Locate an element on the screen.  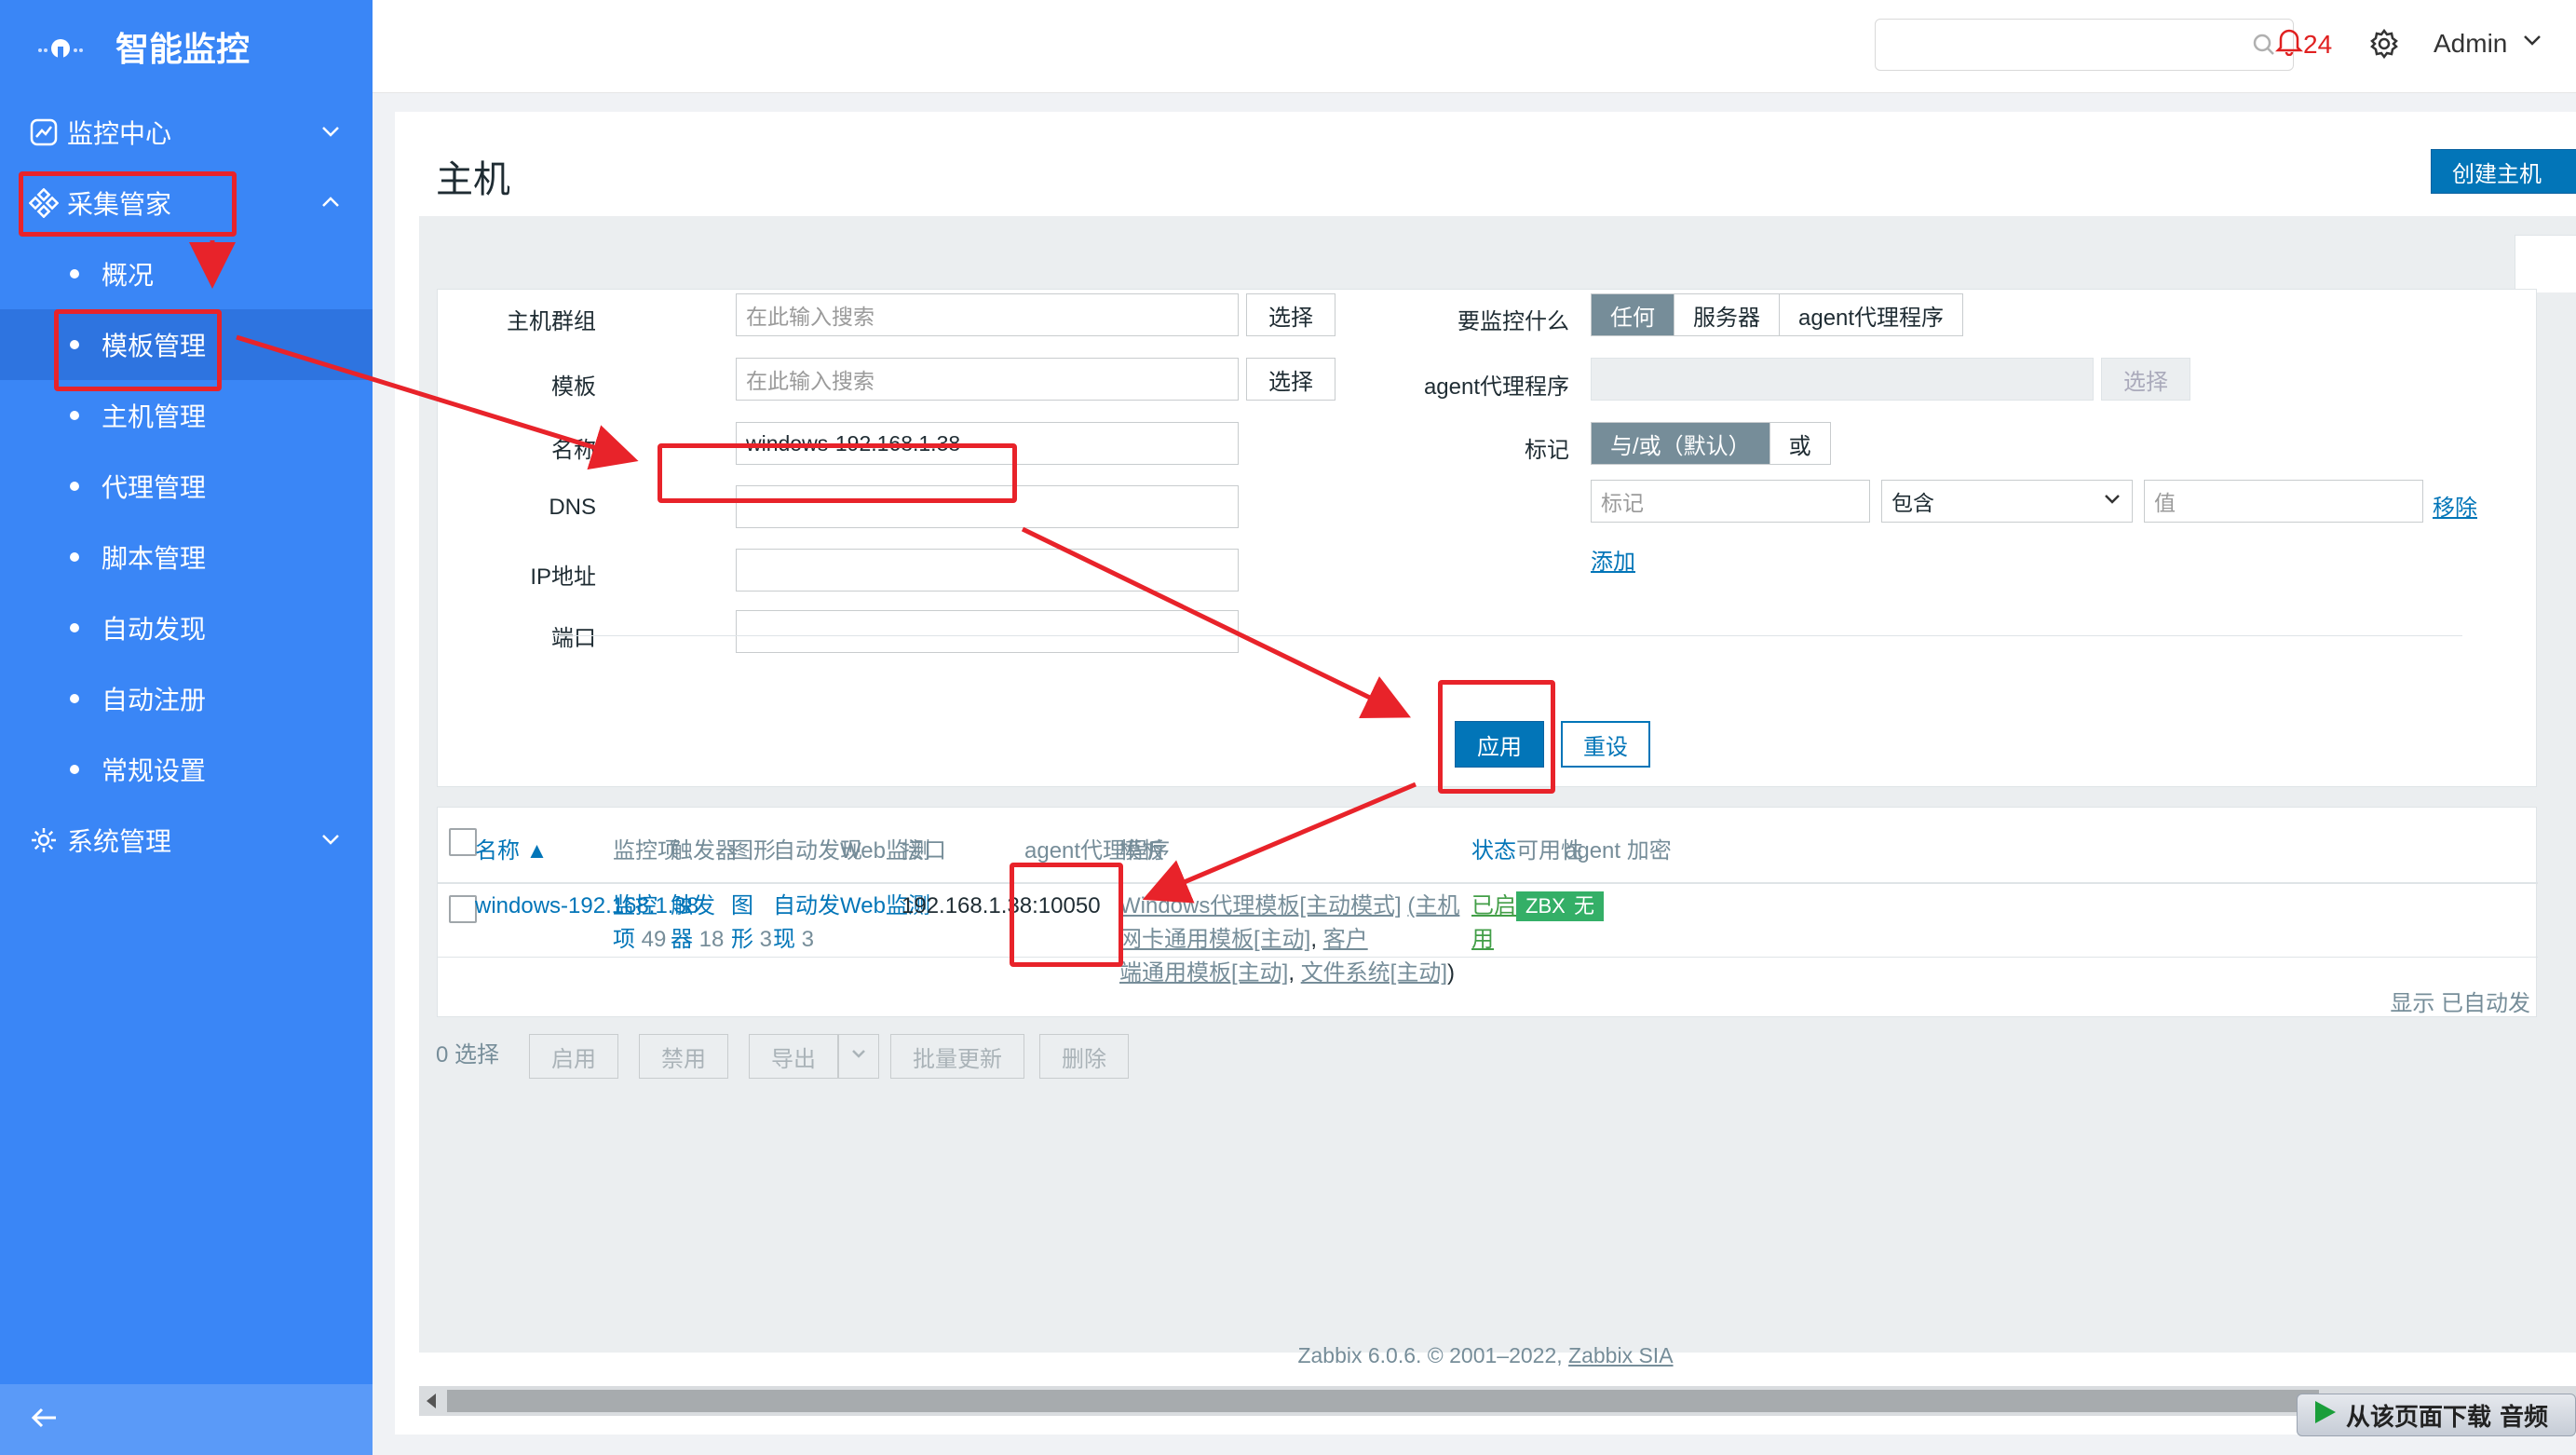
sidebar-item-collection: 采集管家 is located at coordinates (186, 203).